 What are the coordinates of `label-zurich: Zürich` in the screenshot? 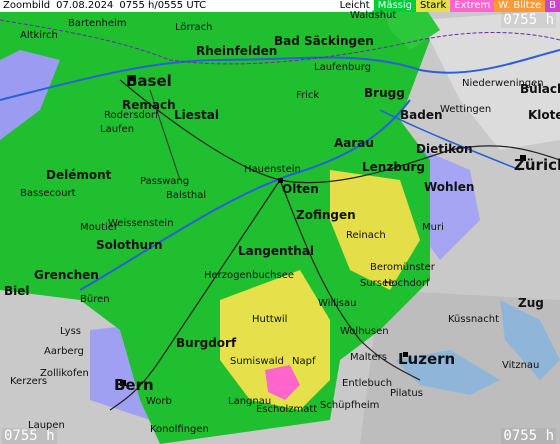 It's located at (537, 165).